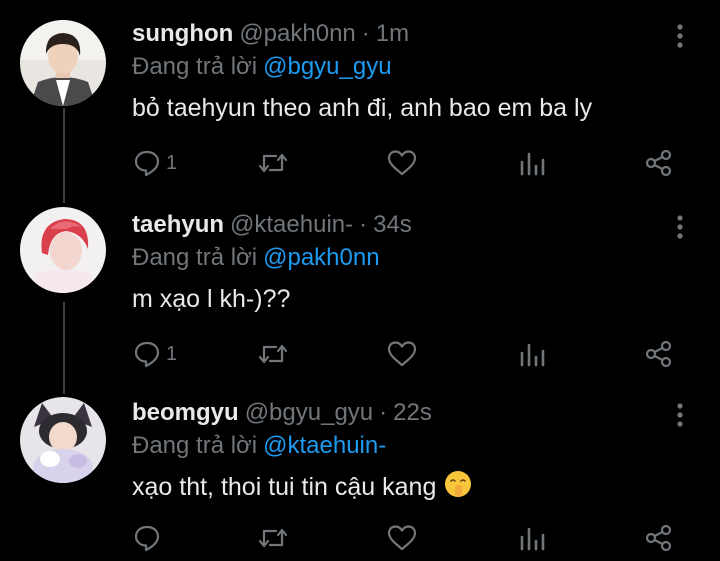 The image size is (720, 561). I want to click on tweet-actions, so click(360, 538).